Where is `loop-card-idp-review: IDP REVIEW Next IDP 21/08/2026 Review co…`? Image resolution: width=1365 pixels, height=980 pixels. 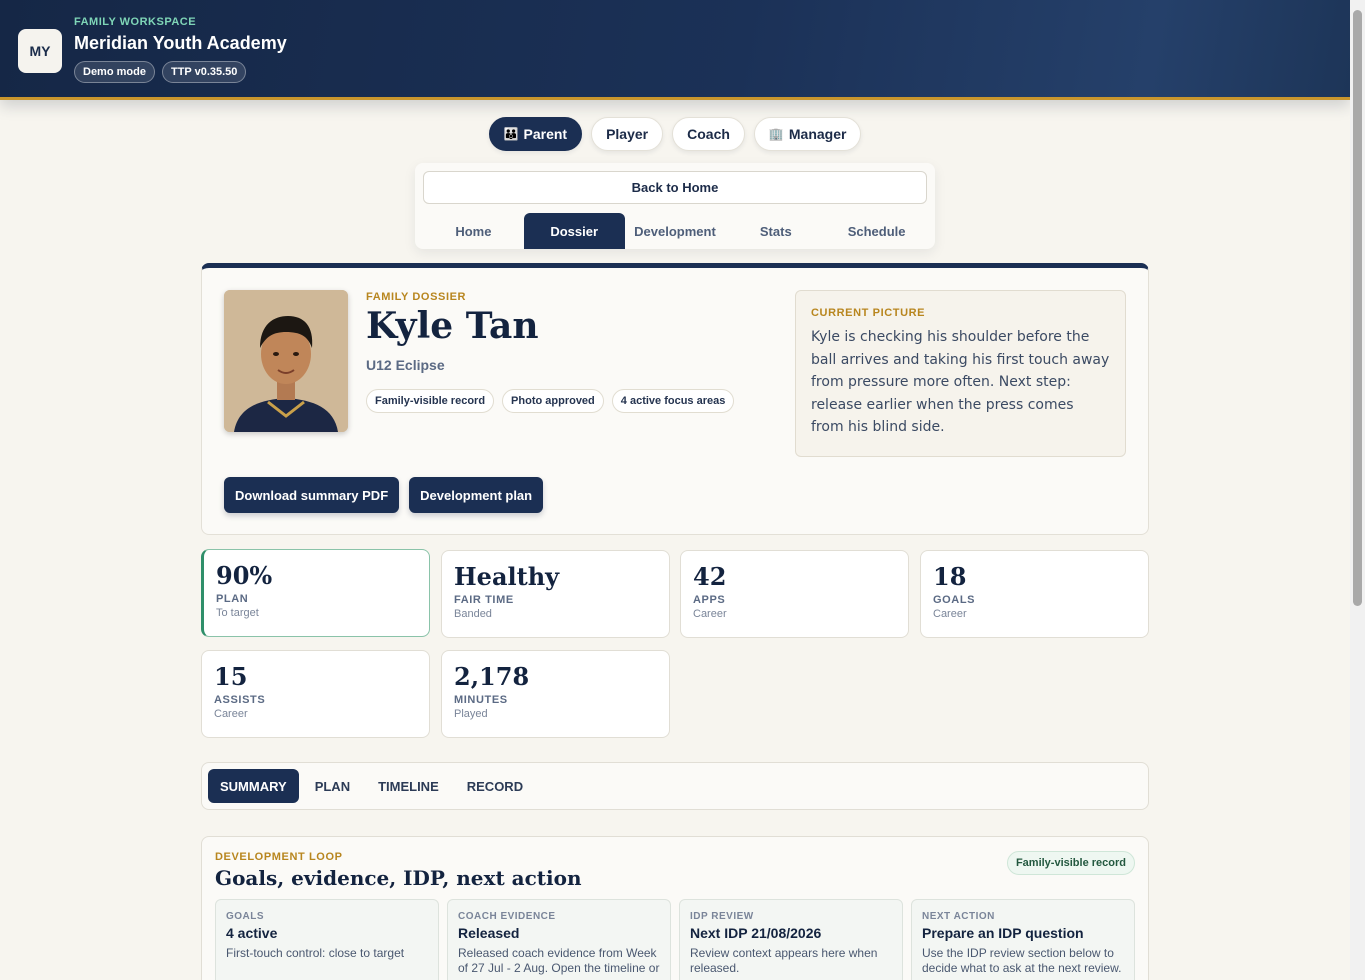
loop-card-idp-review: IDP REVIEW Next IDP 21/08/2026 Review co… is located at coordinates (791, 939).